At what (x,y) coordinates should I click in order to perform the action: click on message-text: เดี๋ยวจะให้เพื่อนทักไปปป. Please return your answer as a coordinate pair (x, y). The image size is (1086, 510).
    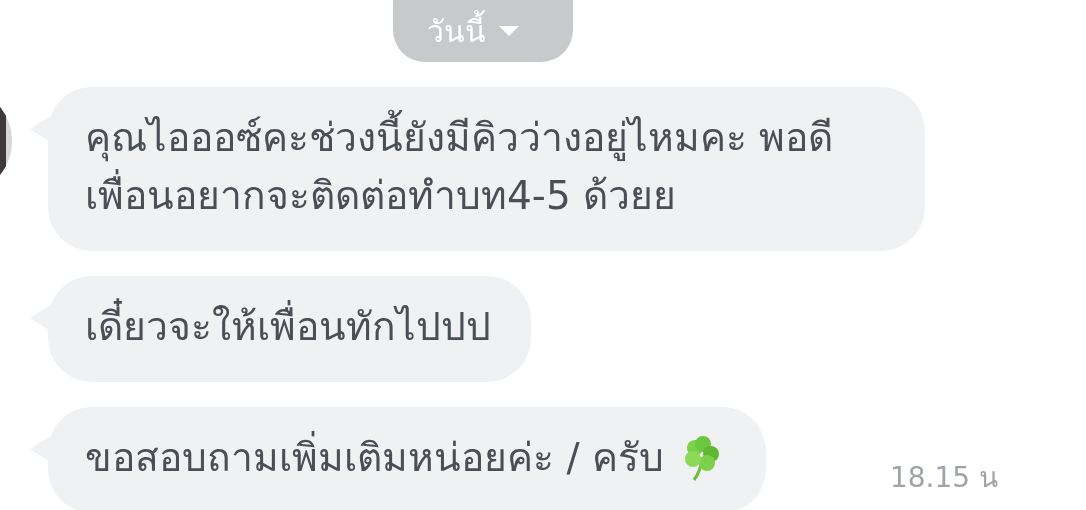
    Looking at the image, I should click on (288, 327).